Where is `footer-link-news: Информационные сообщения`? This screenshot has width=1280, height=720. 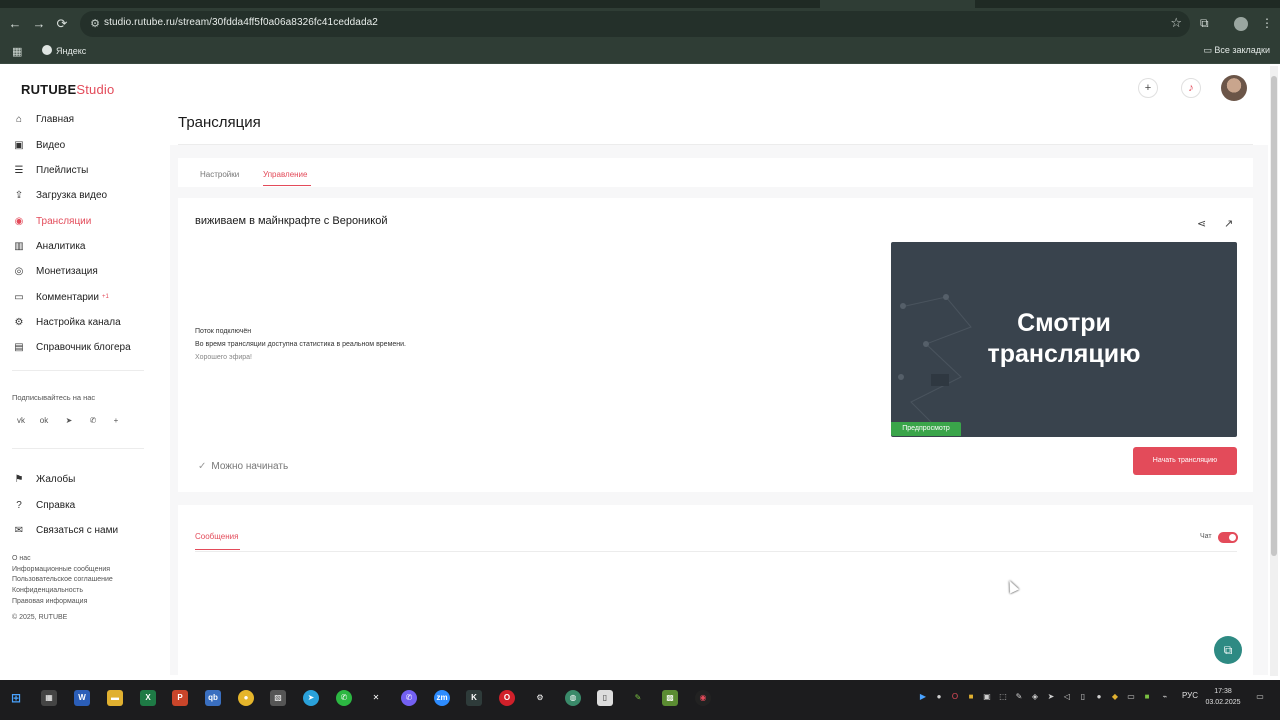
footer-link-news: Информационные сообщения is located at coordinates (61, 569).